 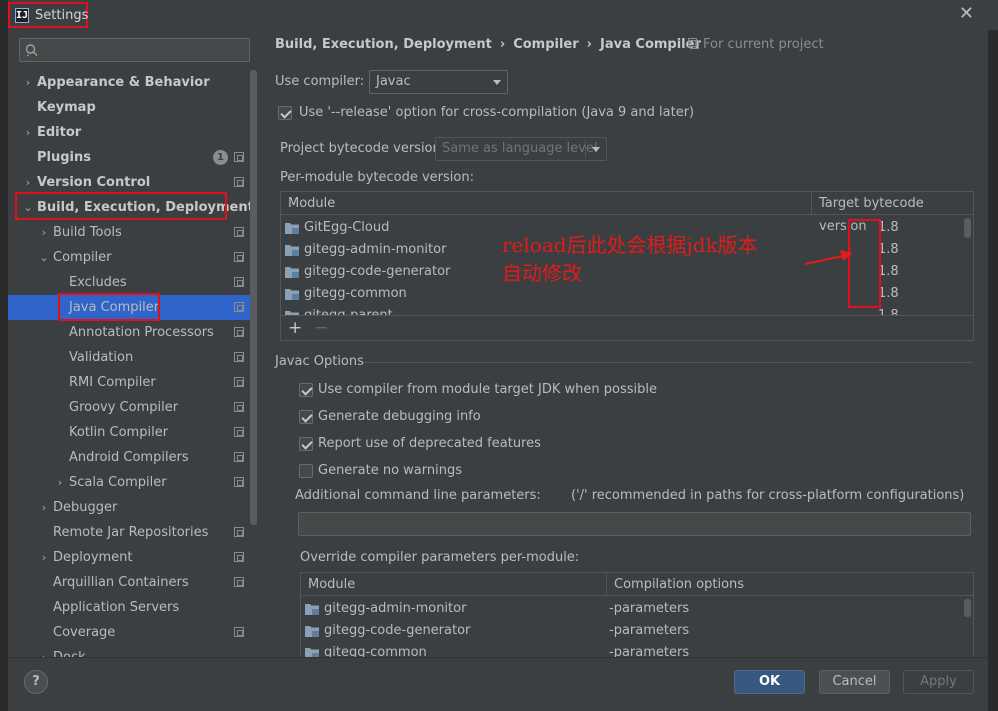 I want to click on table-row: gitegg-common -parameters, so click(x=637, y=649).